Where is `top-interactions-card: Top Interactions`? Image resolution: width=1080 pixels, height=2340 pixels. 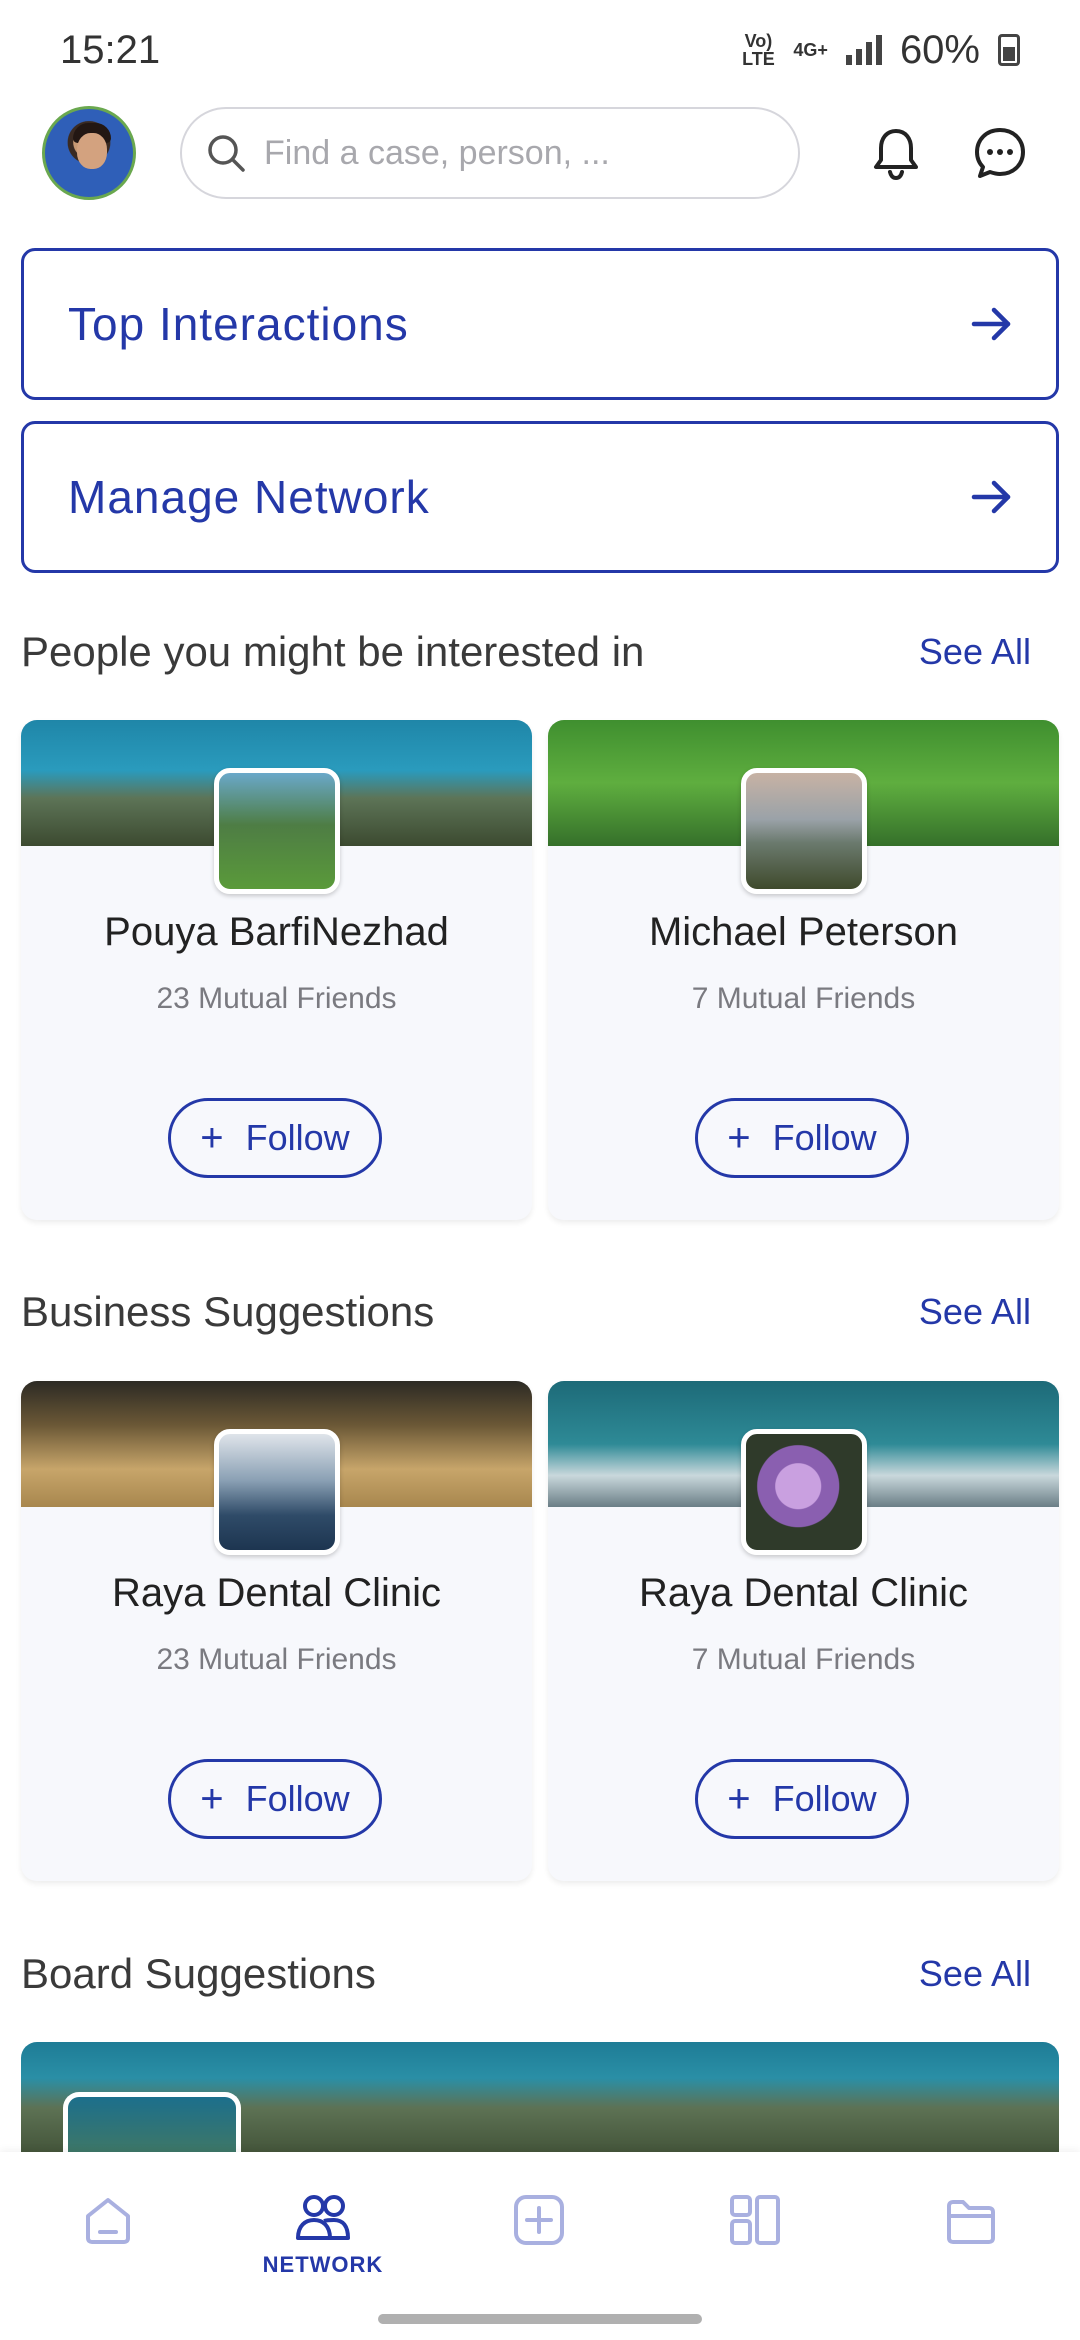 top-interactions-card: Top Interactions is located at coordinates (540, 324).